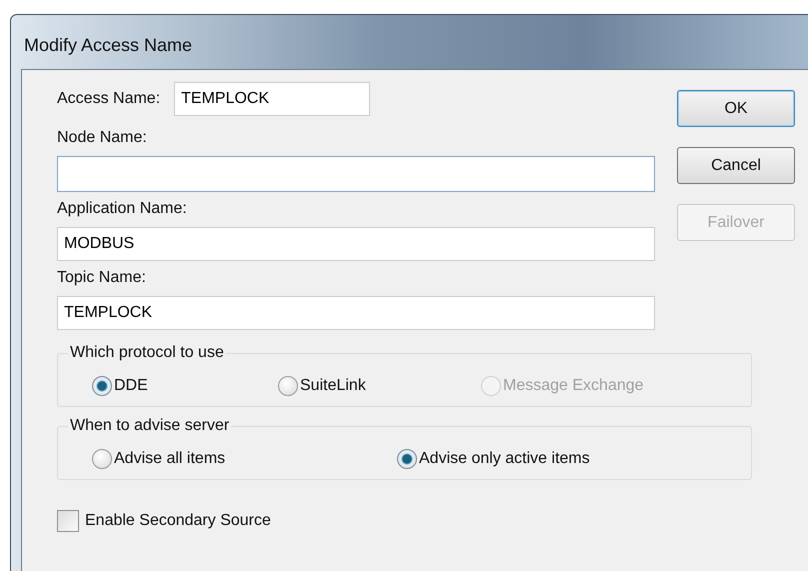  I want to click on input-field: MODBUS, so click(356, 244).